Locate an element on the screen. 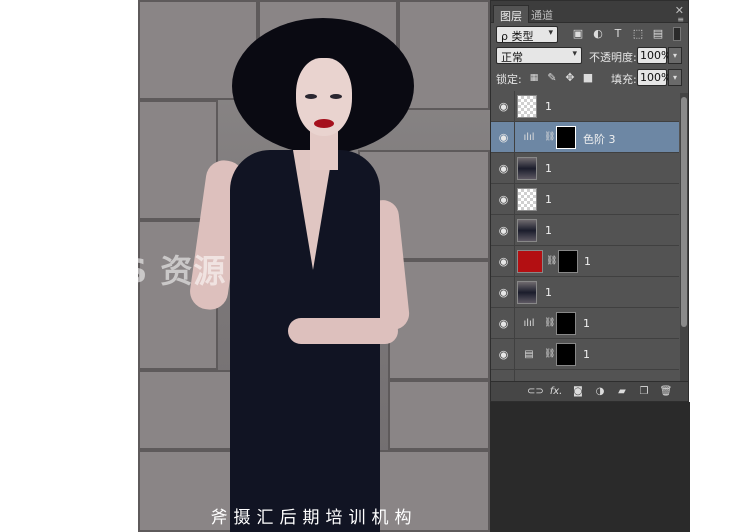  scrollbar-thumb is located at coordinates (684, 212).